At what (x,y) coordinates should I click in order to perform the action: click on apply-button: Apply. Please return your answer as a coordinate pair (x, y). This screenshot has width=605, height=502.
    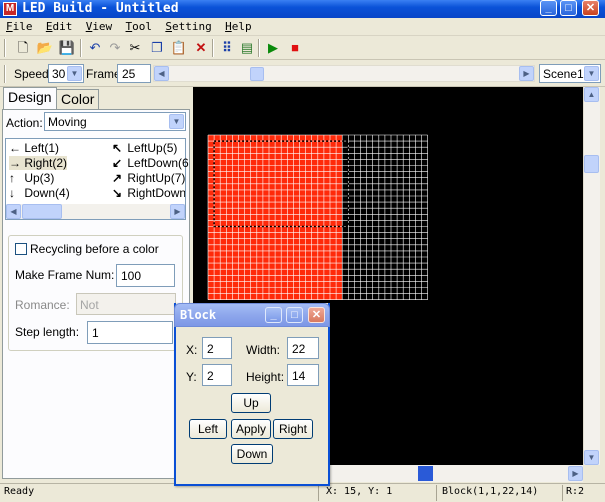
    Looking at the image, I should click on (251, 429).